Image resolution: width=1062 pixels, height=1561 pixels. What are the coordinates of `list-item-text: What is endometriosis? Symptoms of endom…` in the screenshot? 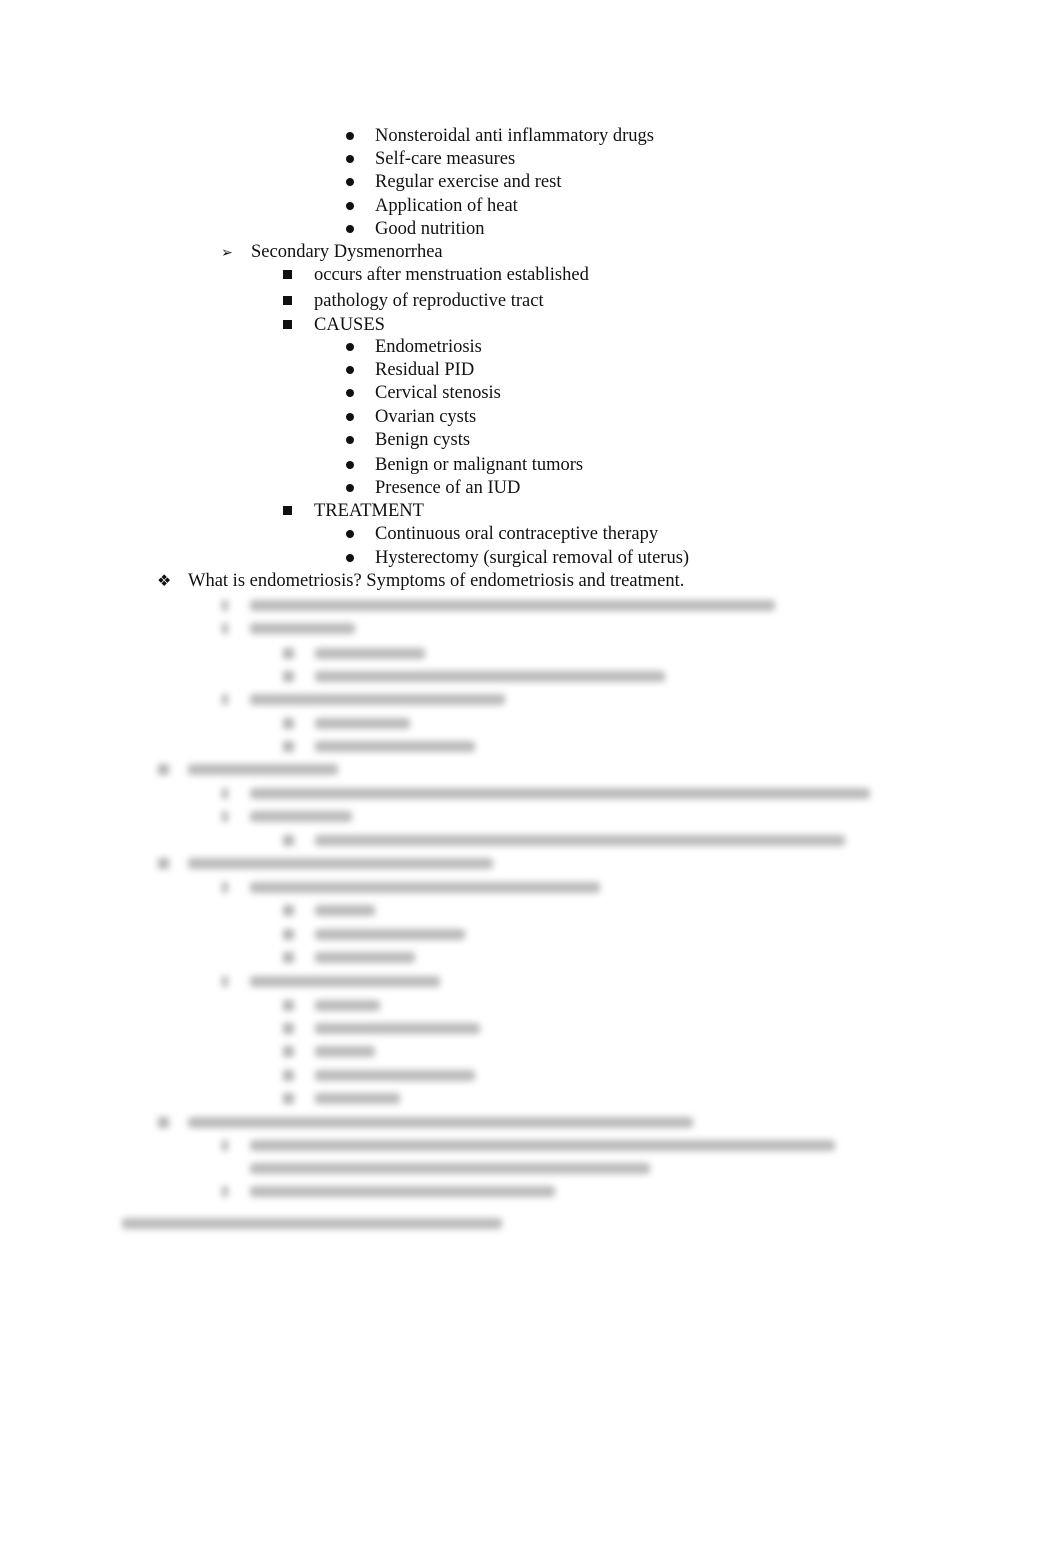 It's located at (436, 581).